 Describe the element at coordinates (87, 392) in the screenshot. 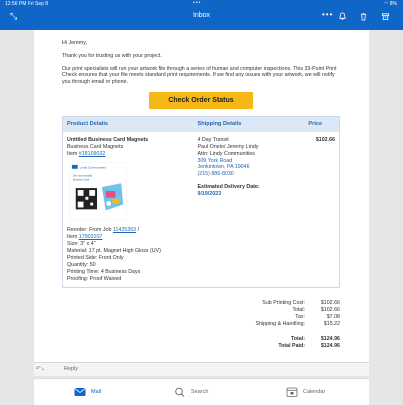

I see `nav-mail: Mail` at that location.